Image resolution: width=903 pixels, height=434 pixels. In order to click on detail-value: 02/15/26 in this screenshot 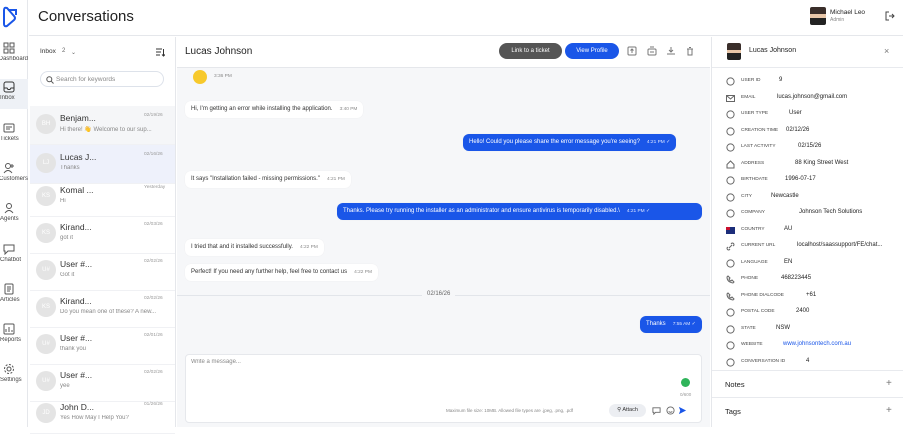, I will do `click(810, 146)`.